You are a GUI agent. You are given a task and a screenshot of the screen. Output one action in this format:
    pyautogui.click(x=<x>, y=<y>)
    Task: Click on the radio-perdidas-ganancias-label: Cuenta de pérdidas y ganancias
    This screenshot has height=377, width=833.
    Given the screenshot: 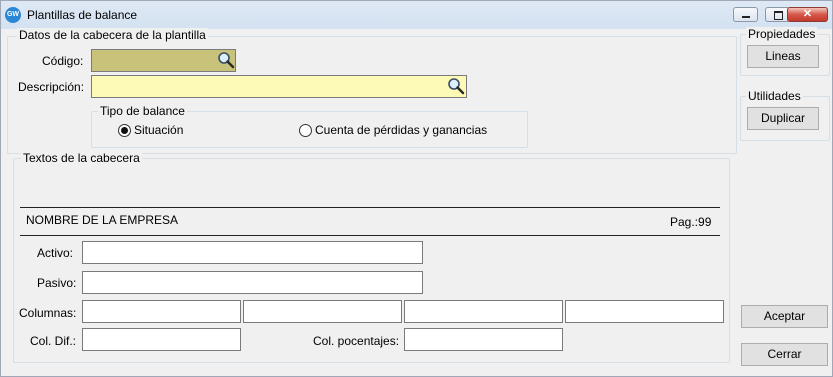 What is the action you would take?
    pyautogui.click(x=401, y=130)
    